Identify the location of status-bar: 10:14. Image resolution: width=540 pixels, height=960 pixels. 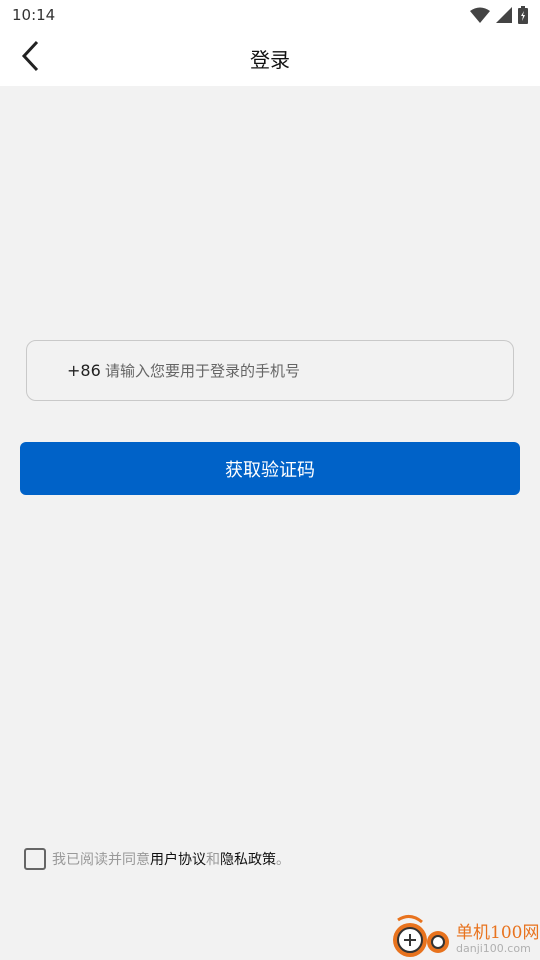
(270, 15).